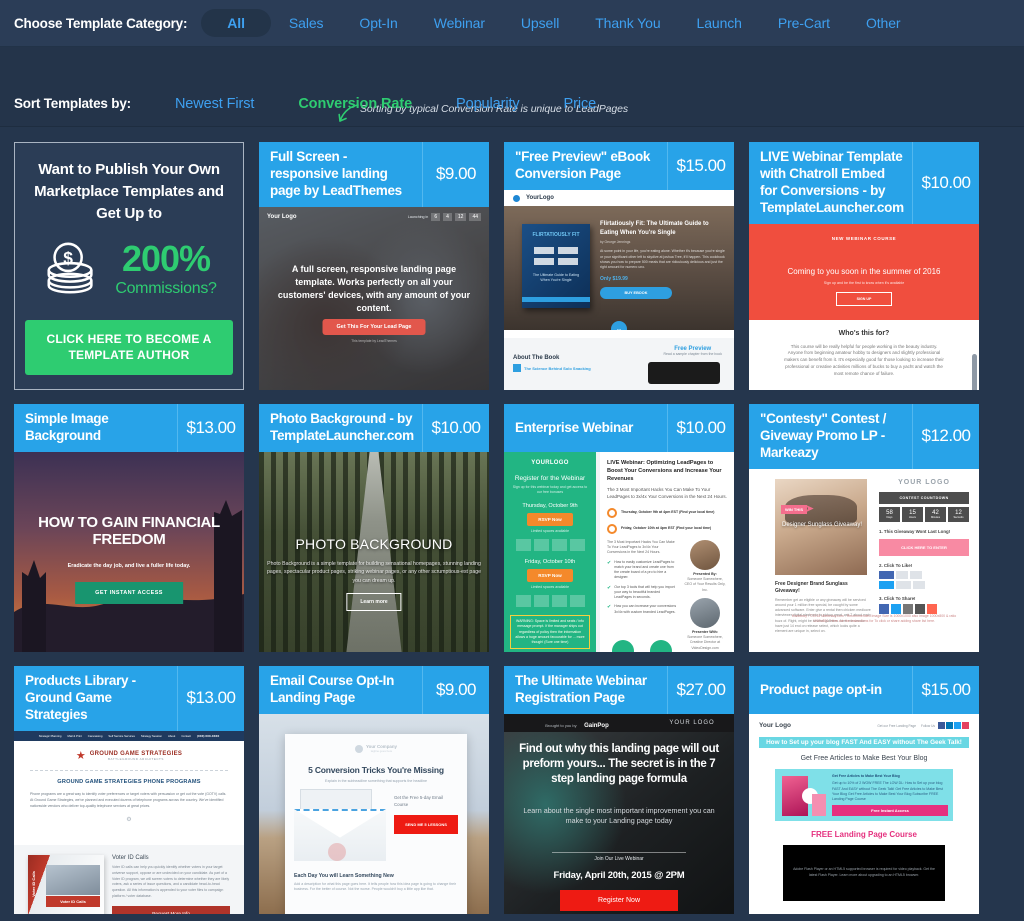 The height and width of the screenshot is (921, 1024). What do you see at coordinates (890, 811) in the screenshot?
I see `preview-instant-access-button: Free Instant Access` at bounding box center [890, 811].